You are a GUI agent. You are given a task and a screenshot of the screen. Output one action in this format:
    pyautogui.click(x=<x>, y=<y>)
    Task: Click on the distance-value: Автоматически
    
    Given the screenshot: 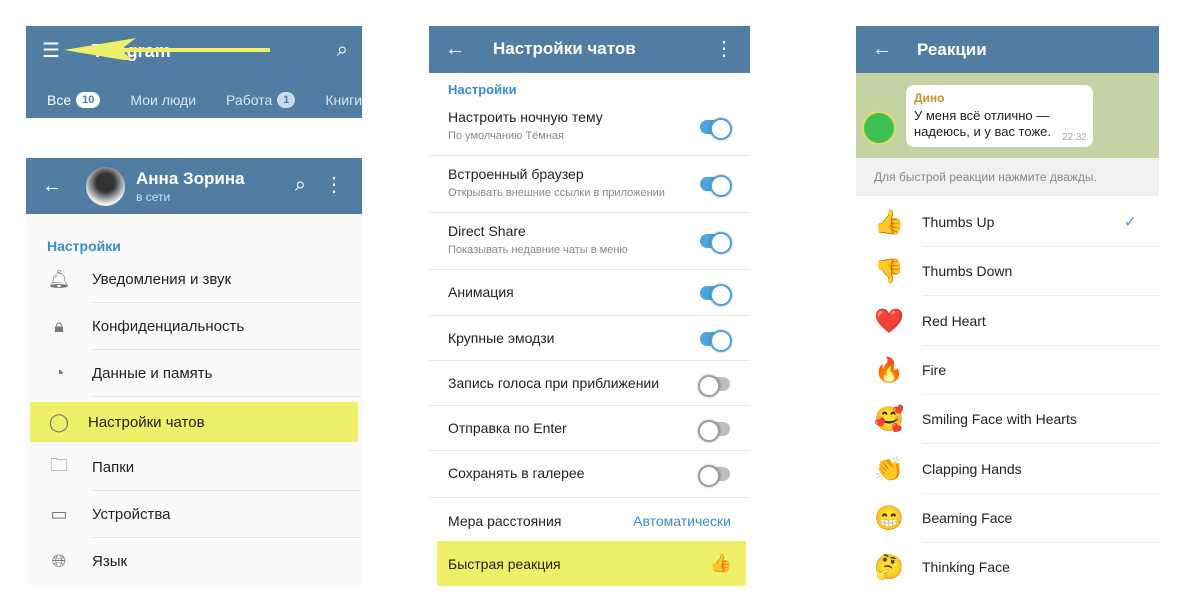 What is the action you would take?
    pyautogui.click(x=682, y=520)
    